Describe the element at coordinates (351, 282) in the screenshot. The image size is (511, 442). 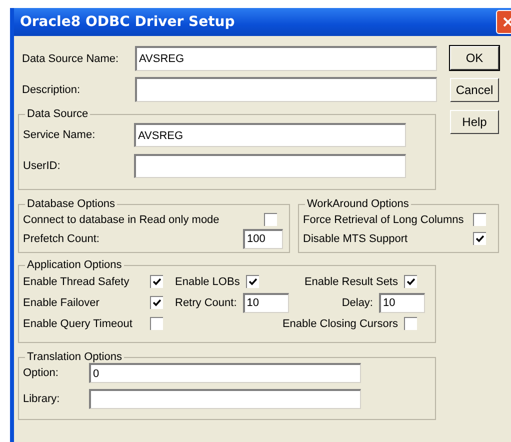
I see `option-label: Enable Result Sets` at that location.